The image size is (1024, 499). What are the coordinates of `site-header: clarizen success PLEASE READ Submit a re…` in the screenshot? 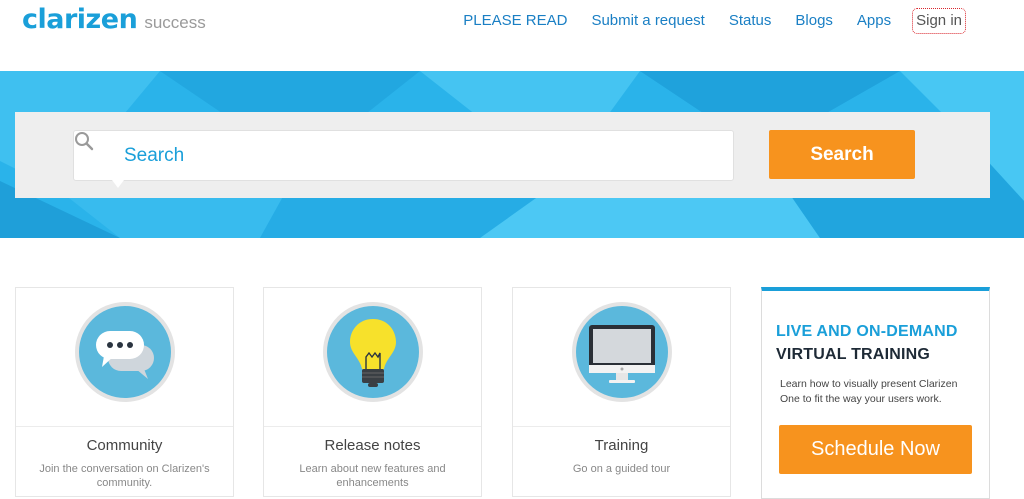 It's located at (512, 35).